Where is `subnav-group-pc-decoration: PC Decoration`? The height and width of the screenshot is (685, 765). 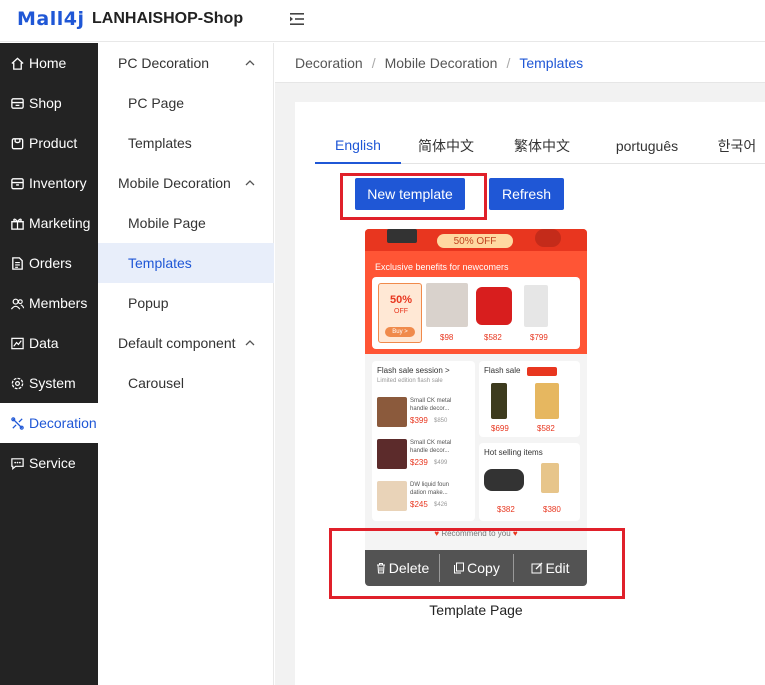
subnav-group-pc-decoration: PC Decoration is located at coordinates (186, 63).